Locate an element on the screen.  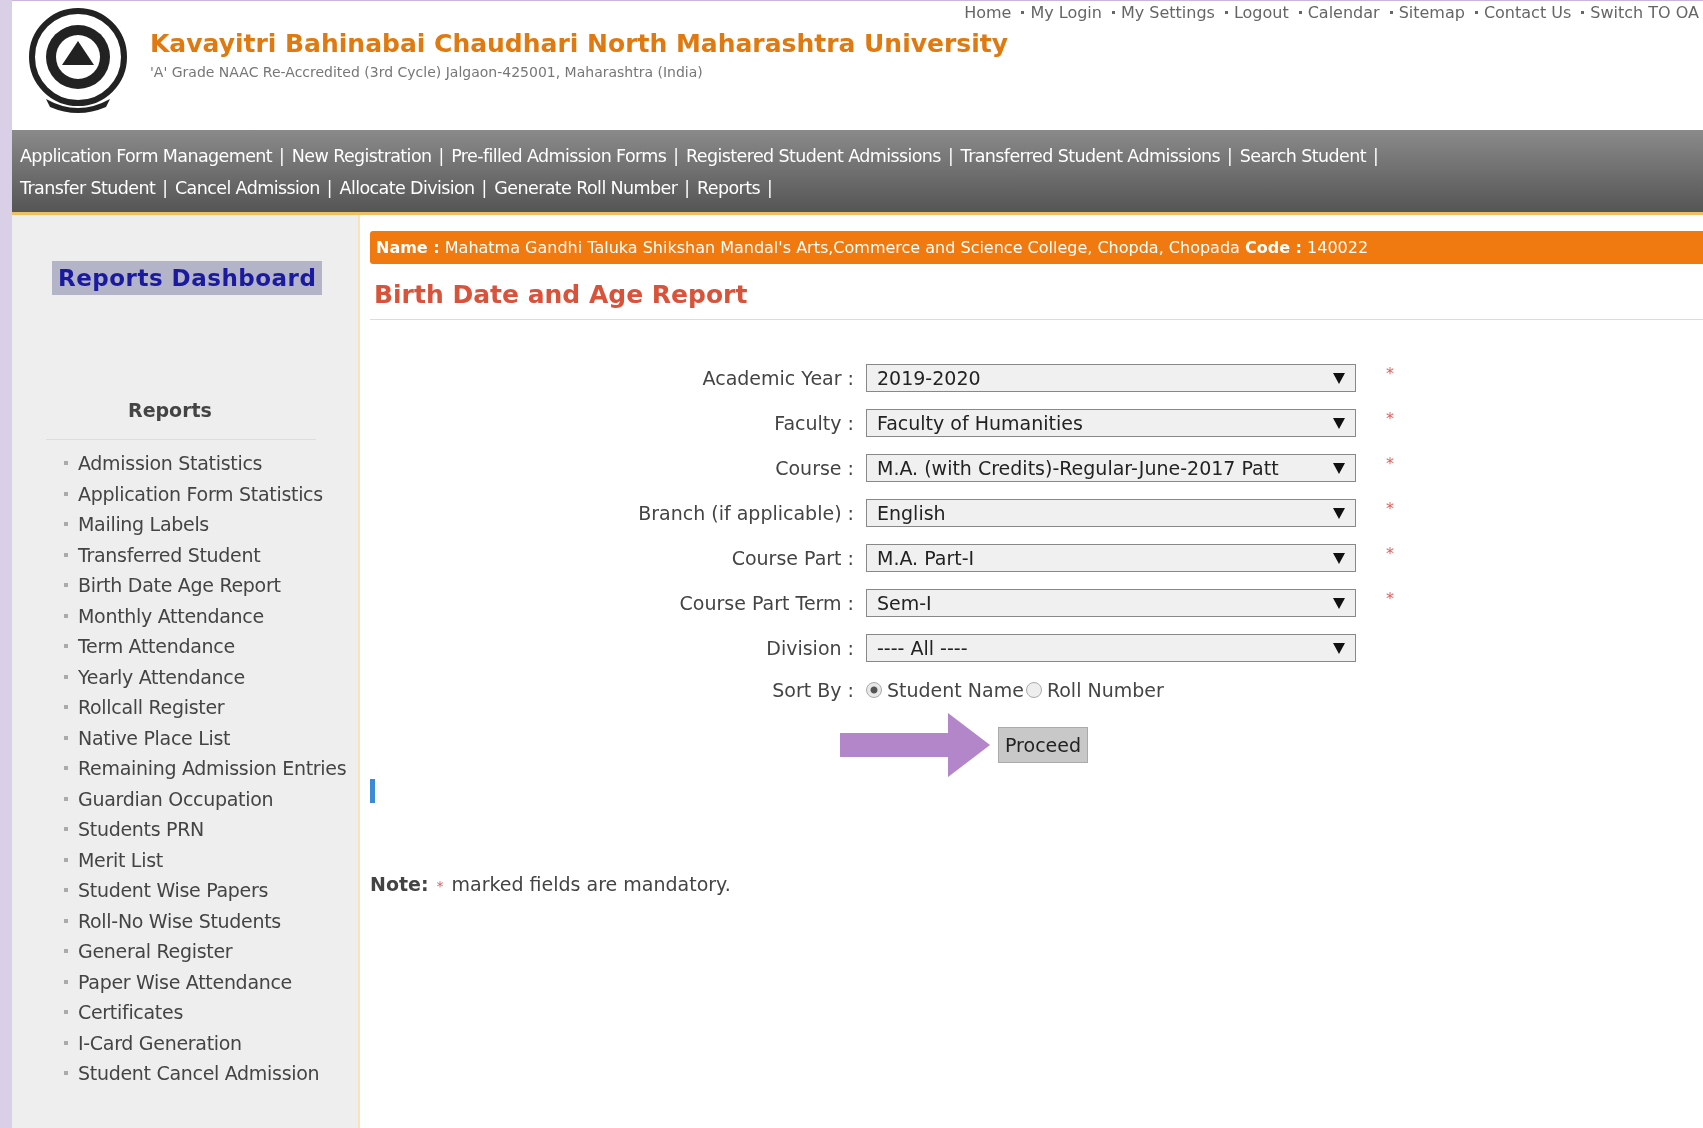
top-link: My Login is located at coordinates (1066, 12).